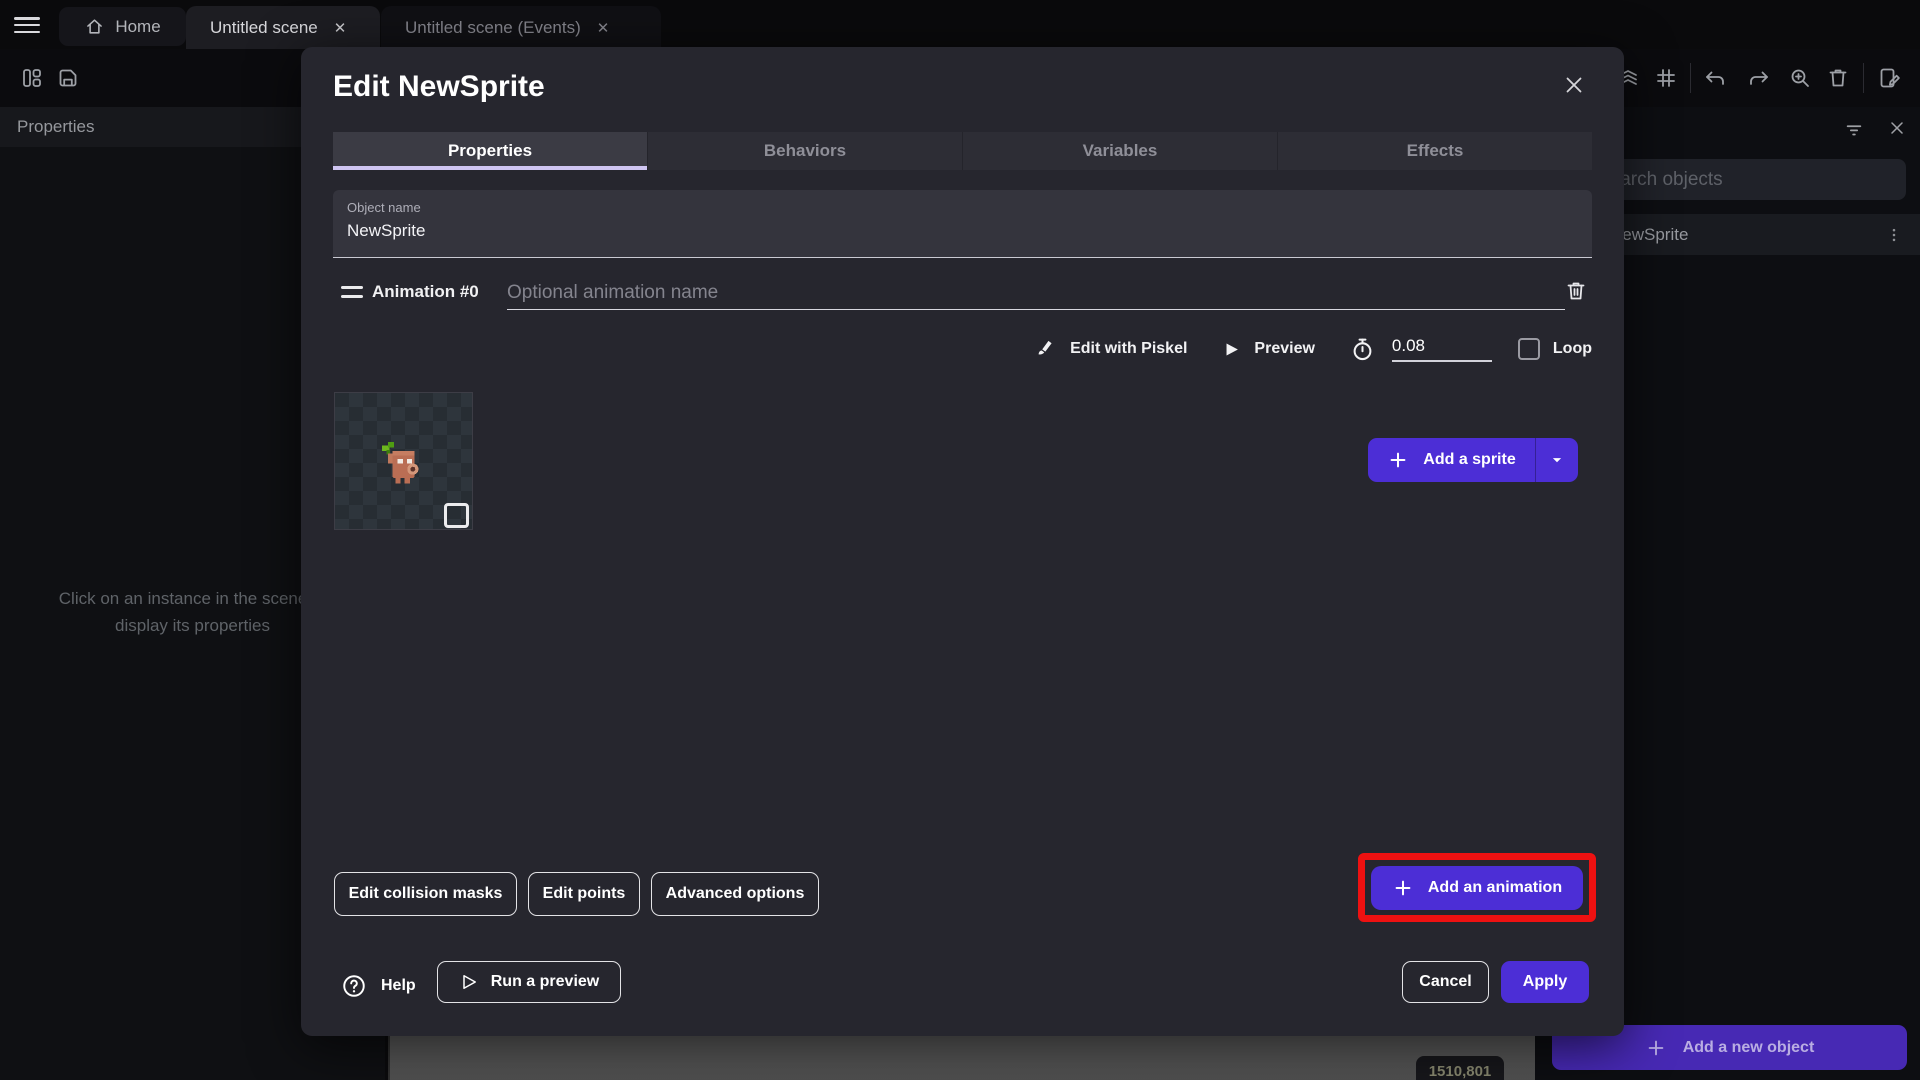 The image size is (1920, 1080). What do you see at coordinates (1545, 982) in the screenshot?
I see `apply-button: Apply` at bounding box center [1545, 982].